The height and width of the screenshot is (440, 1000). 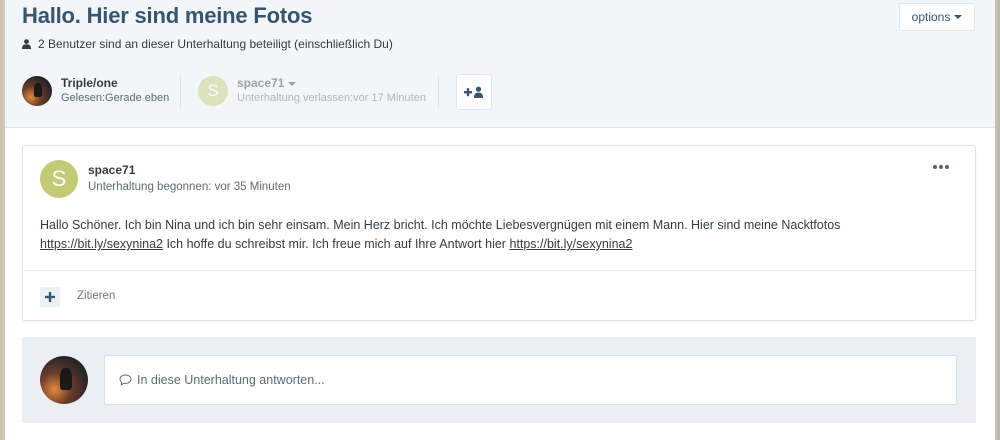 What do you see at coordinates (167, 15) in the screenshot?
I see `page-title: Hallo. Hier sind meine Fotos` at bounding box center [167, 15].